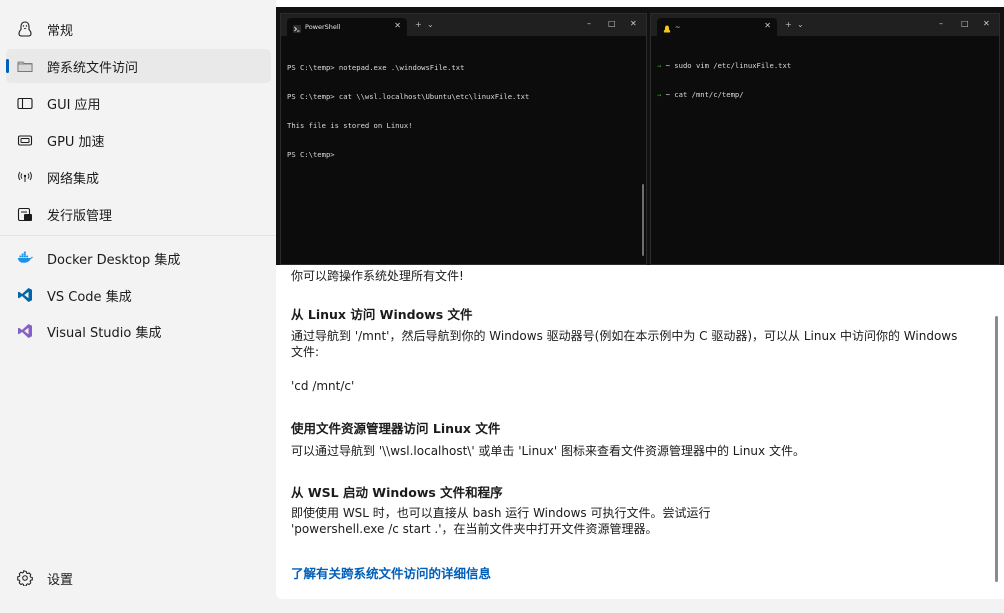 This screenshot has width=1004, height=613. I want to click on sidebar-item-label: 发行版管理, so click(80, 216).